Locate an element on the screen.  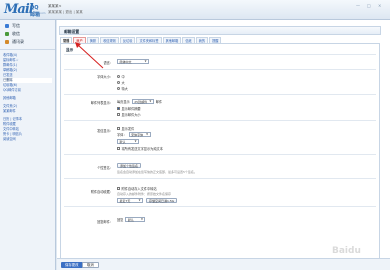
plain-text-label: 将所有发送文字显示为纯文本 is located at coordinates (142, 149).